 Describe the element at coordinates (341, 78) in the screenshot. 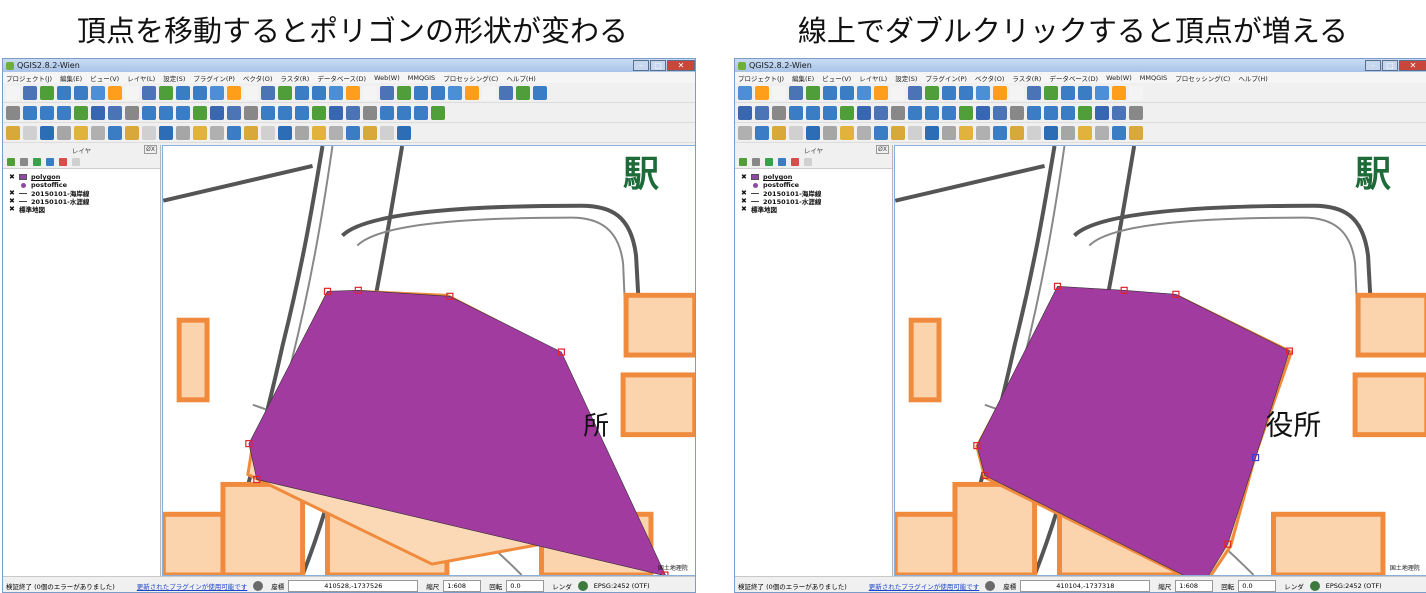

I see `menu-database: データベース(D)` at that location.